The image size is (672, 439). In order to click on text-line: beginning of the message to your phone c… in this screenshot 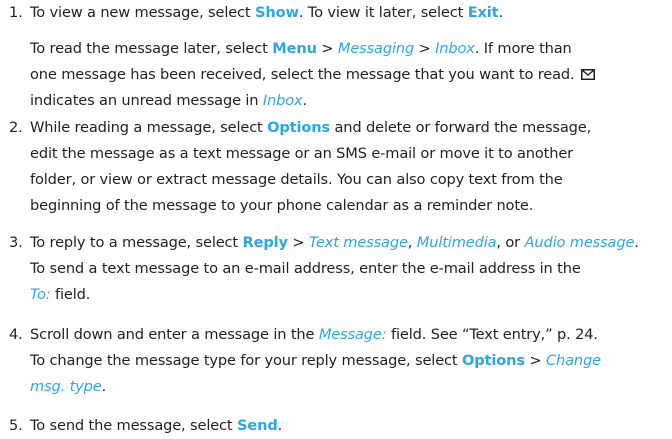, I will do `click(350, 206)`.